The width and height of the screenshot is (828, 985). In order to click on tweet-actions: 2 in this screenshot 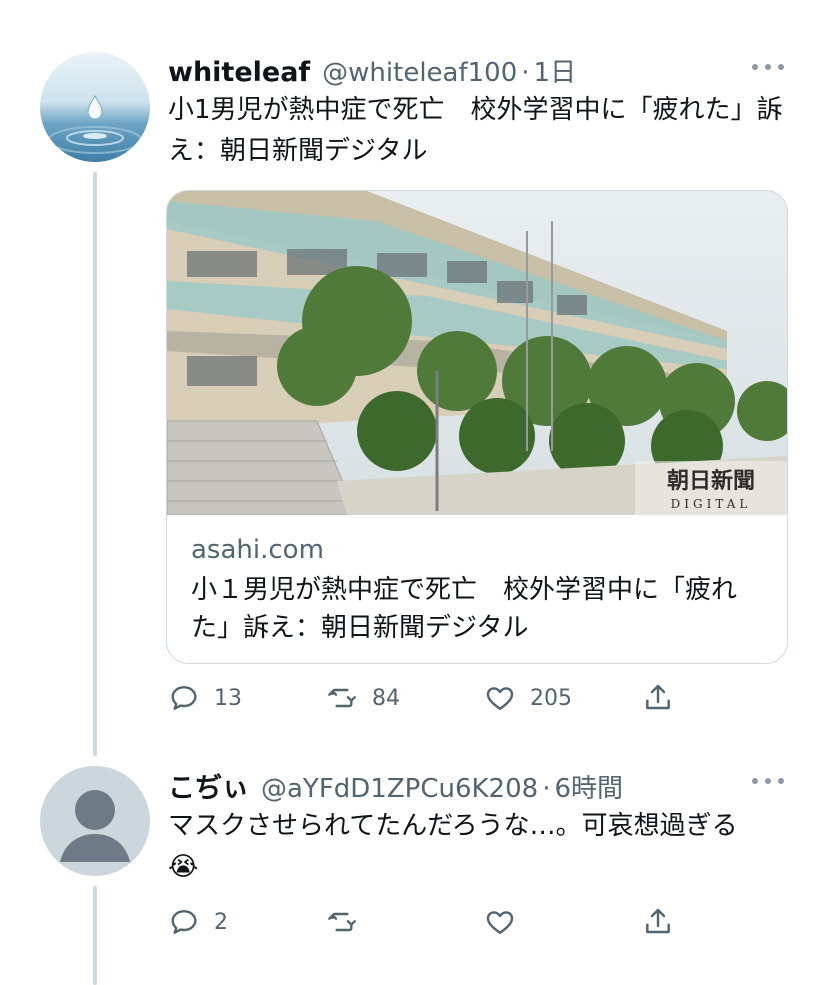, I will do `click(428, 922)`.